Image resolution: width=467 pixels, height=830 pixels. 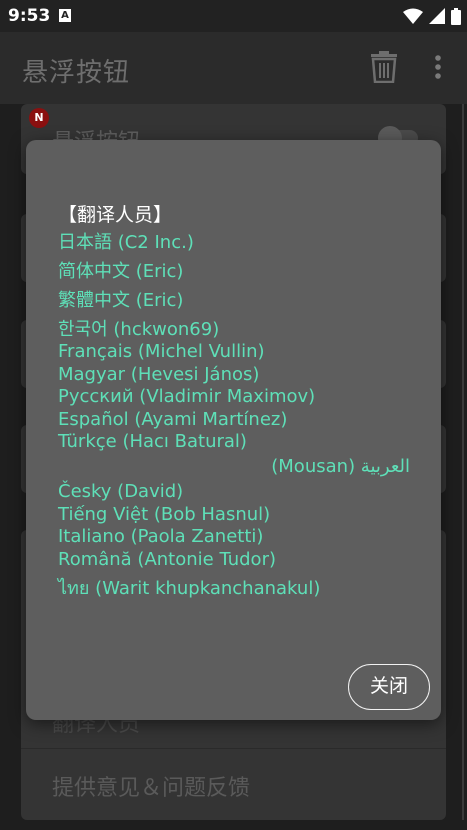 What do you see at coordinates (126, 242) in the screenshot?
I see `translator-line: 日本語 (C2 Inc.)` at bounding box center [126, 242].